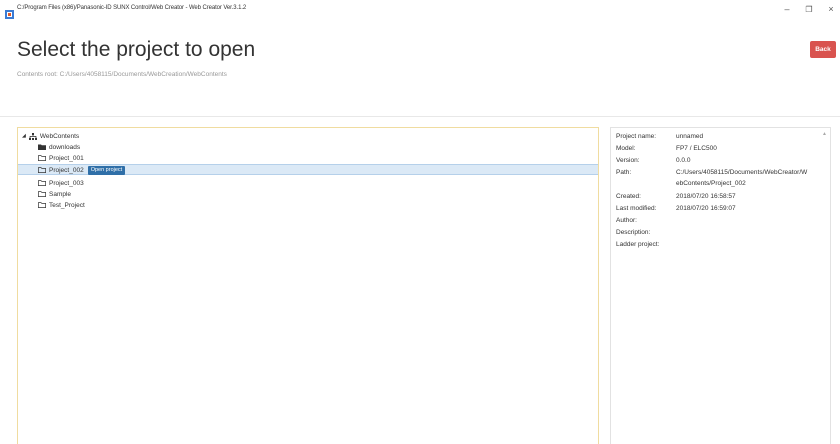 The height and width of the screenshot is (444, 840). I want to click on info-value: C:/Users/4058115/Documents/WebCreator/W, so click(742, 172).